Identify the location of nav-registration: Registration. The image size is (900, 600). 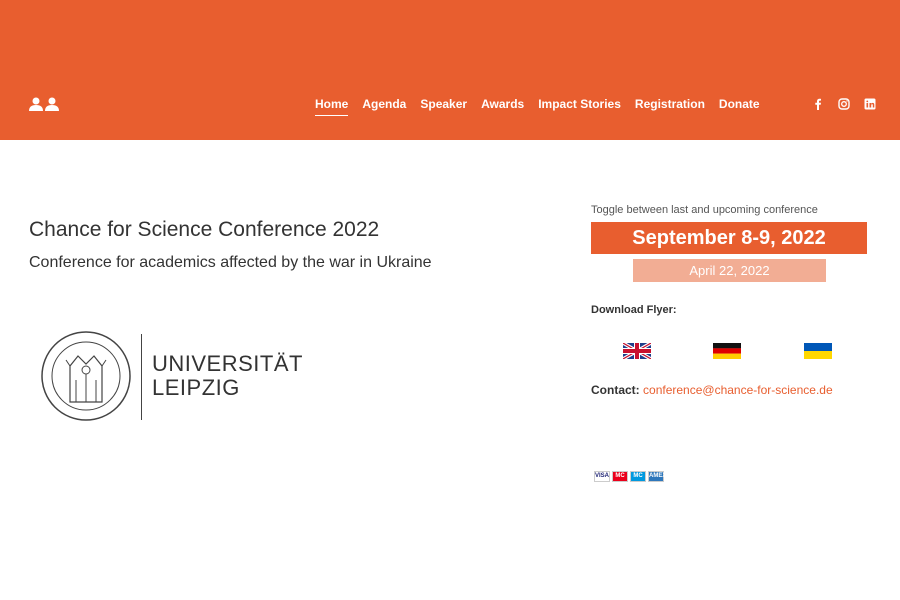
(670, 106).